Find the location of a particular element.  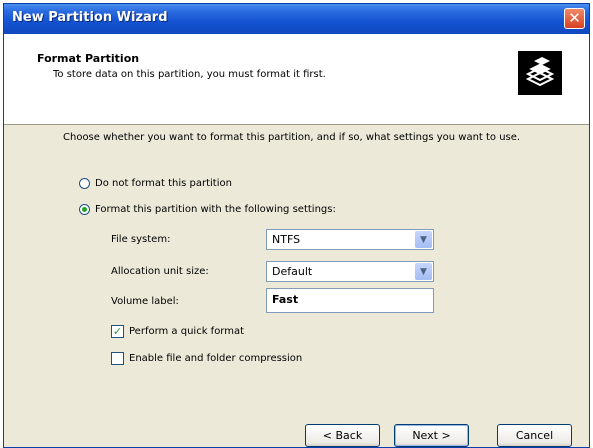

radio-no-format: Do not format this partition is located at coordinates (155, 183).